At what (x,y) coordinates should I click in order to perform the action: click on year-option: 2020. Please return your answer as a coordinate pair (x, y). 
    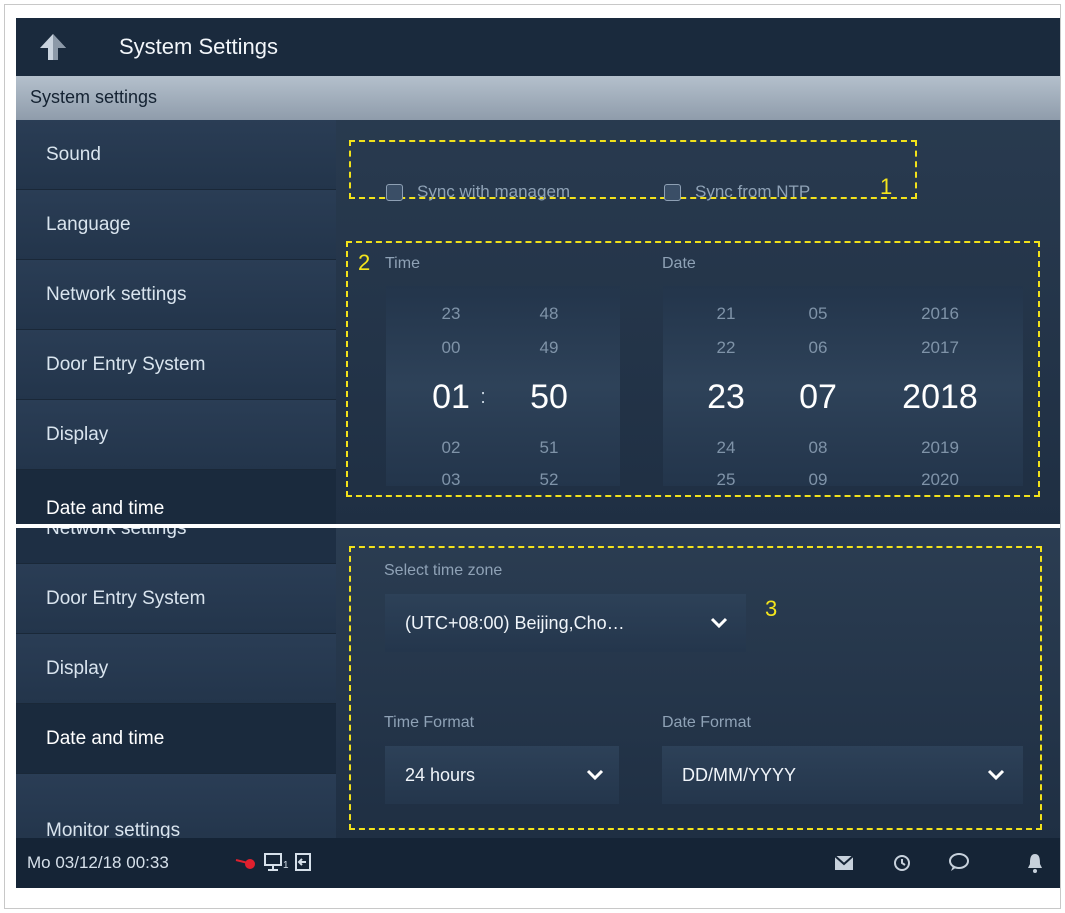
    Looking at the image, I should click on (940, 480).